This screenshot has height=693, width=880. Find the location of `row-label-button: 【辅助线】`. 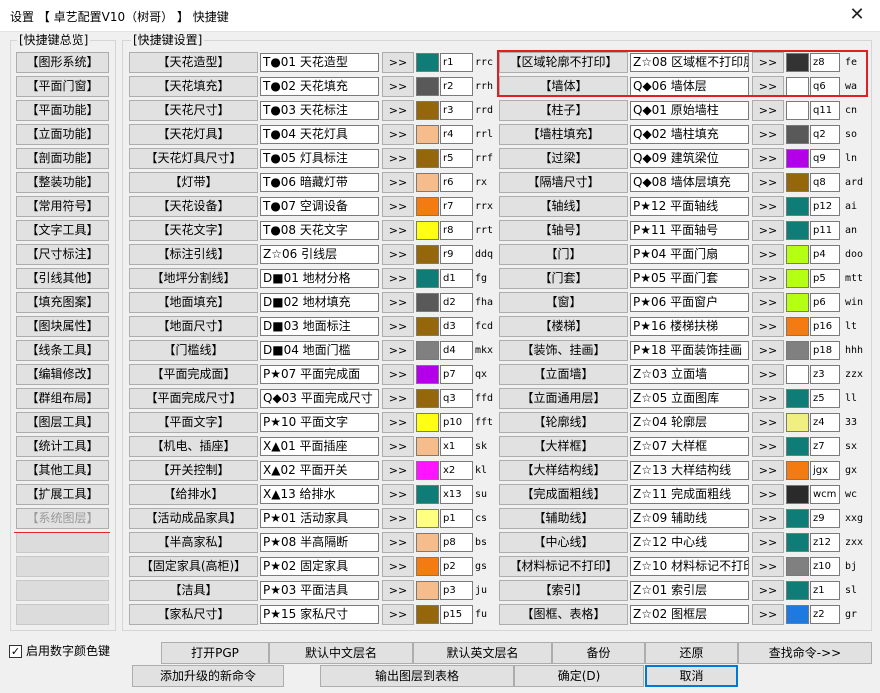

row-label-button: 【辅助线】 is located at coordinates (563, 518).